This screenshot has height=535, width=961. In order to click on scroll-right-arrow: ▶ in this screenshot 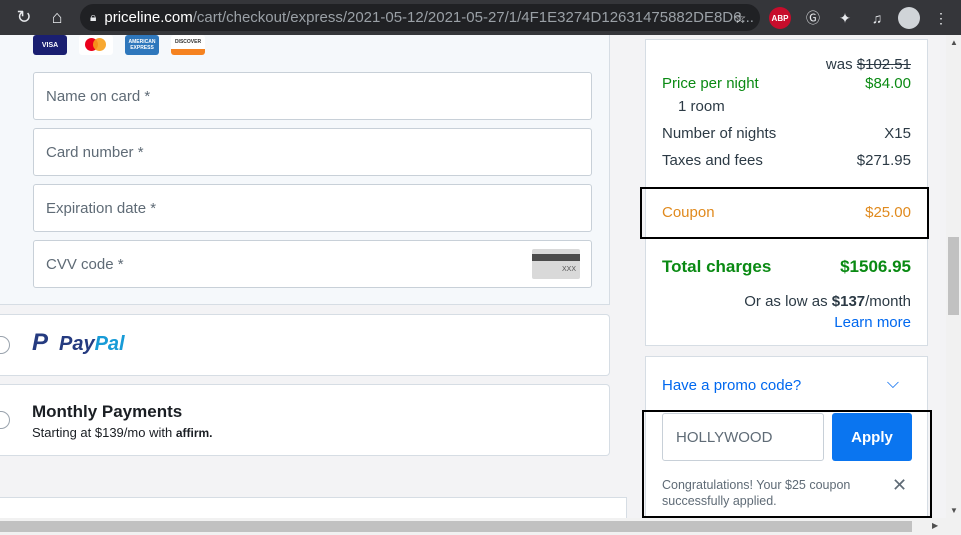, I will do `click(935, 525)`.